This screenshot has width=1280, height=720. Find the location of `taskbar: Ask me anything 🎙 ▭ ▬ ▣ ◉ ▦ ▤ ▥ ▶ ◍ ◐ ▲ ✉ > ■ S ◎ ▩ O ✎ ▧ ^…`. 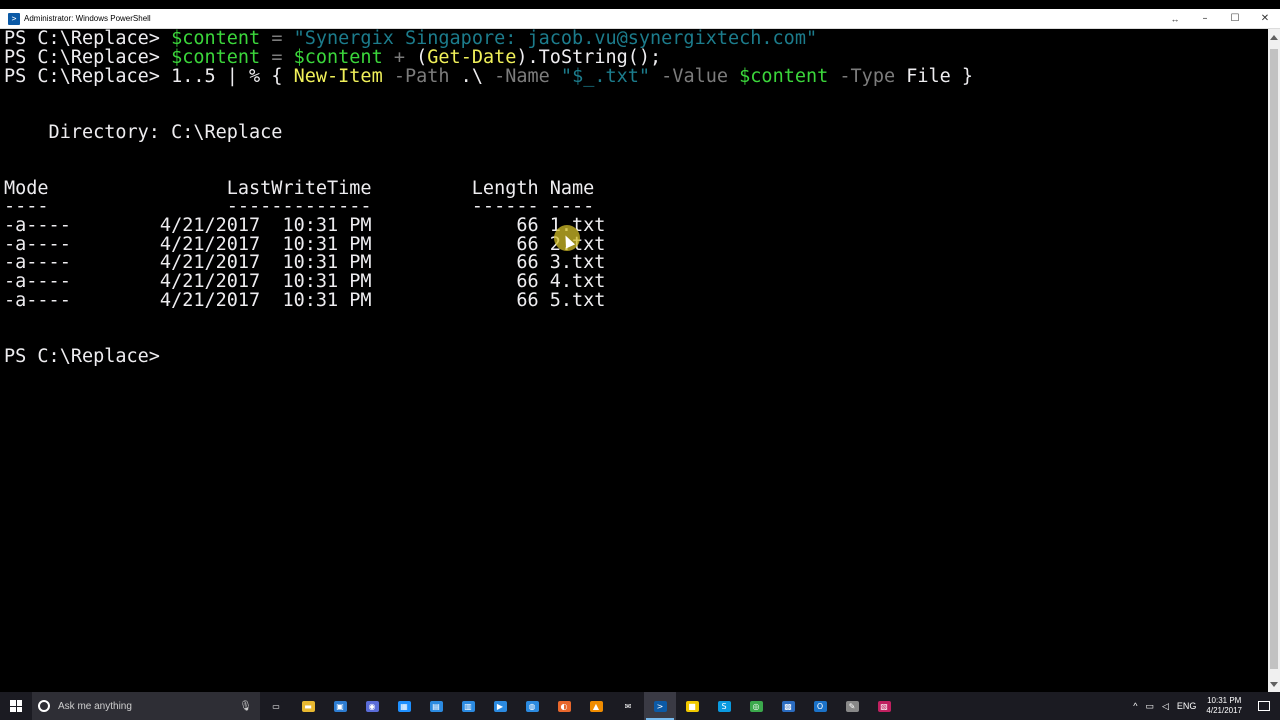

taskbar: Ask me anything 🎙 ▭ ▬ ▣ ◉ ▦ ▤ ▥ ▶ ◍ ◐ ▲ ✉ > ■ S ◎ ▩ O ✎ ▧ ^… is located at coordinates (640, 706).